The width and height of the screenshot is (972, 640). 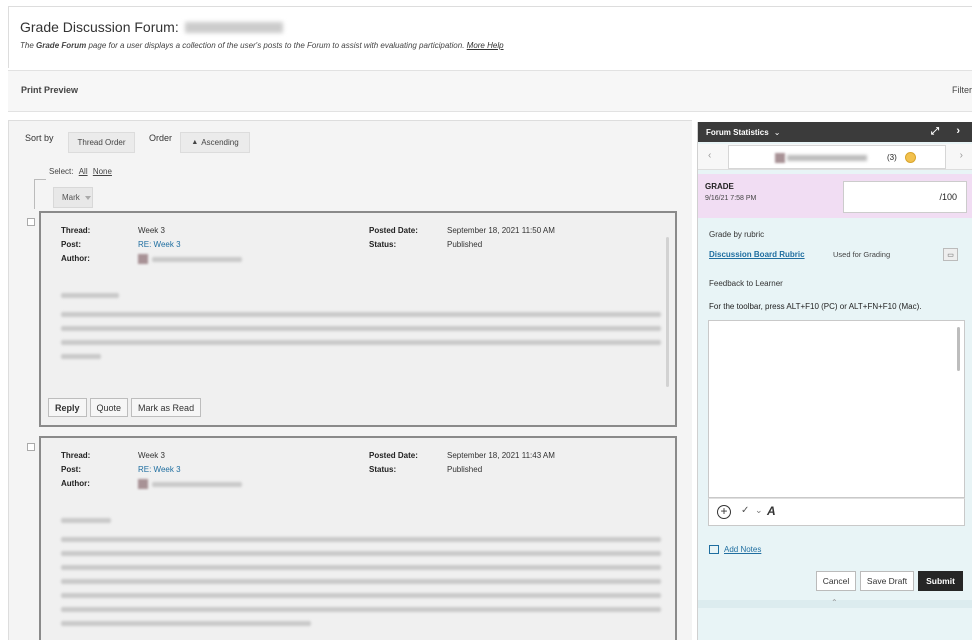 What do you see at coordinates (836, 409) in the screenshot?
I see `feedback-editor` at bounding box center [836, 409].